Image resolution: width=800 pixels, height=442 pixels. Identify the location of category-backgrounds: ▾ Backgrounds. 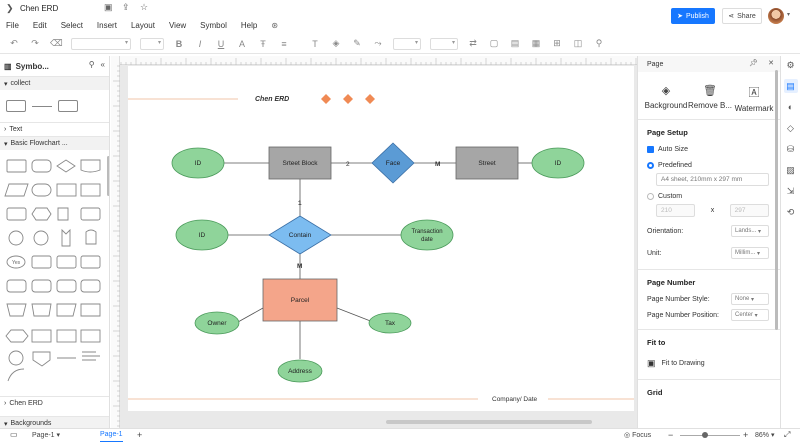
(54, 422).